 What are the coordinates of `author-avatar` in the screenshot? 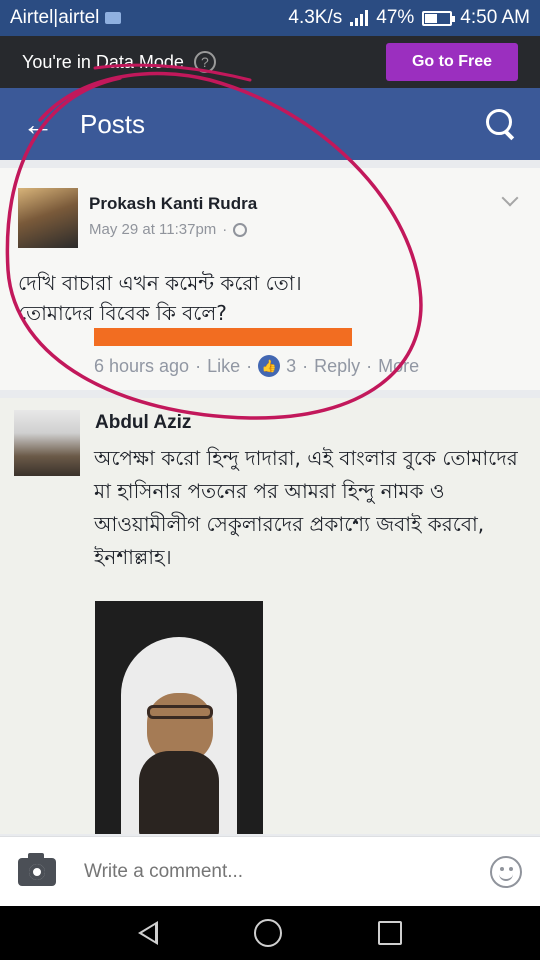 It's located at (48, 218).